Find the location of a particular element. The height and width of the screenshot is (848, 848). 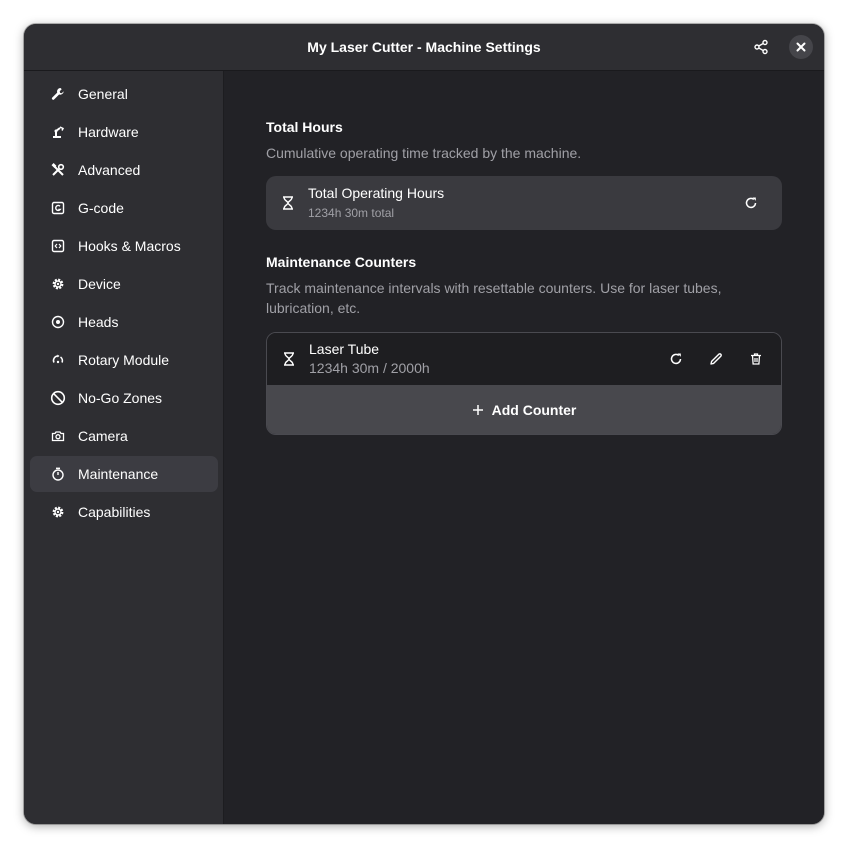

plus-icon is located at coordinates (477, 409).